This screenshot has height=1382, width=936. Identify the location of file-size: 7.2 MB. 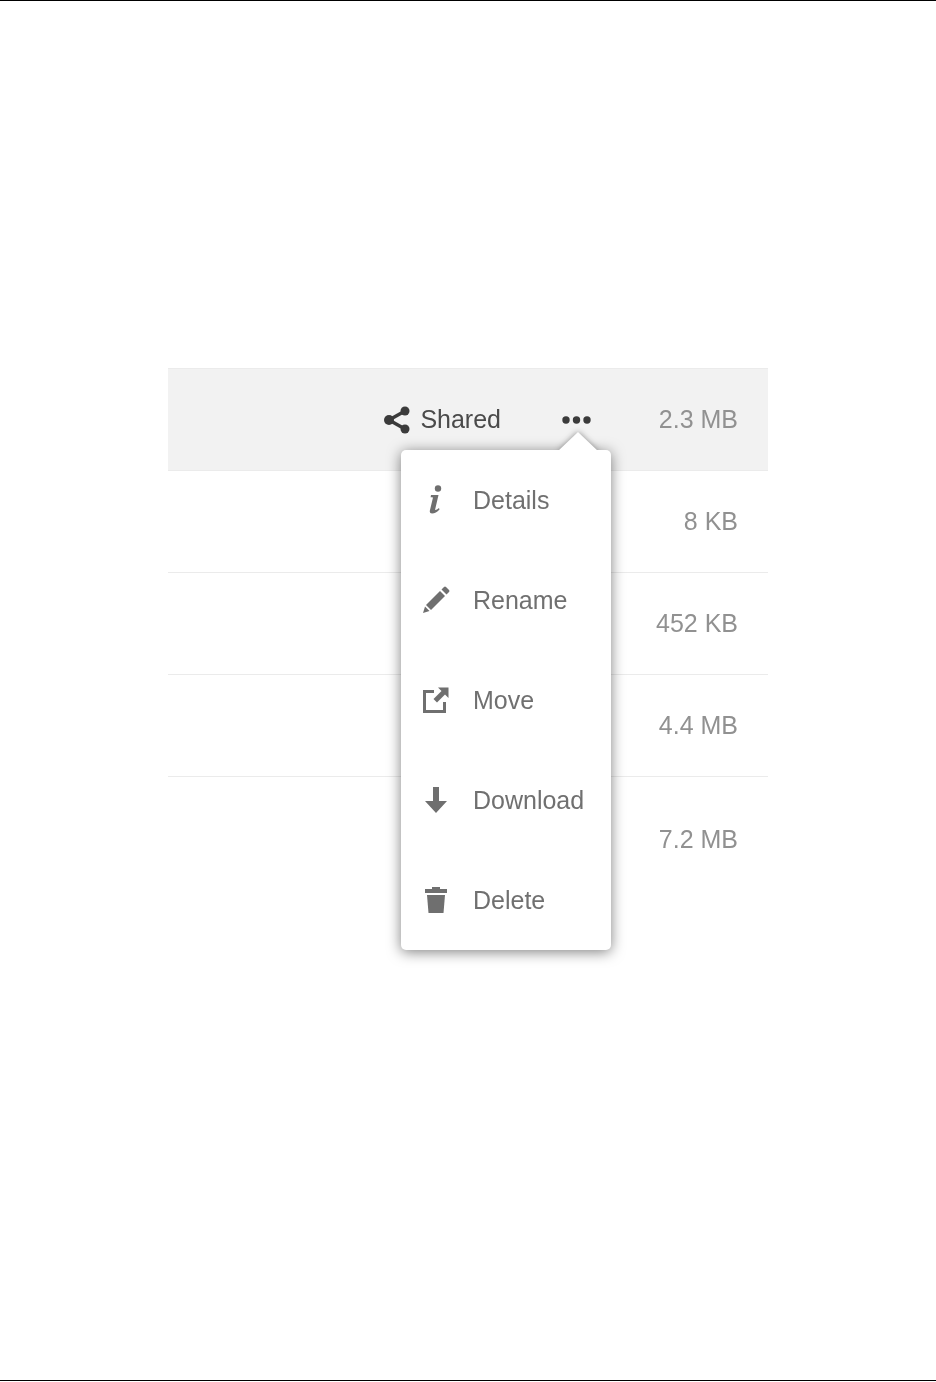
(697, 839).